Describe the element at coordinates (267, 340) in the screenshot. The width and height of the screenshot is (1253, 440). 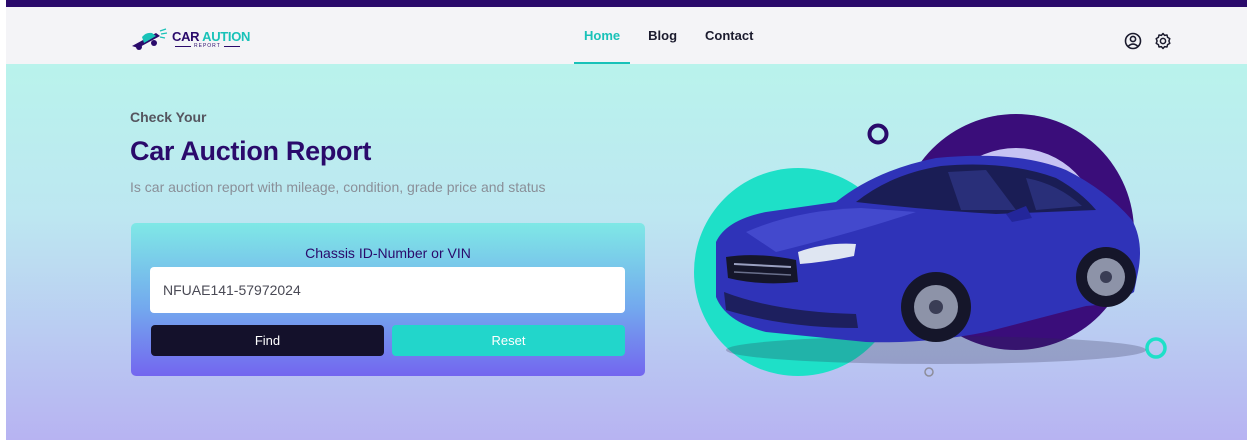
I see `find-button: Find` at that location.